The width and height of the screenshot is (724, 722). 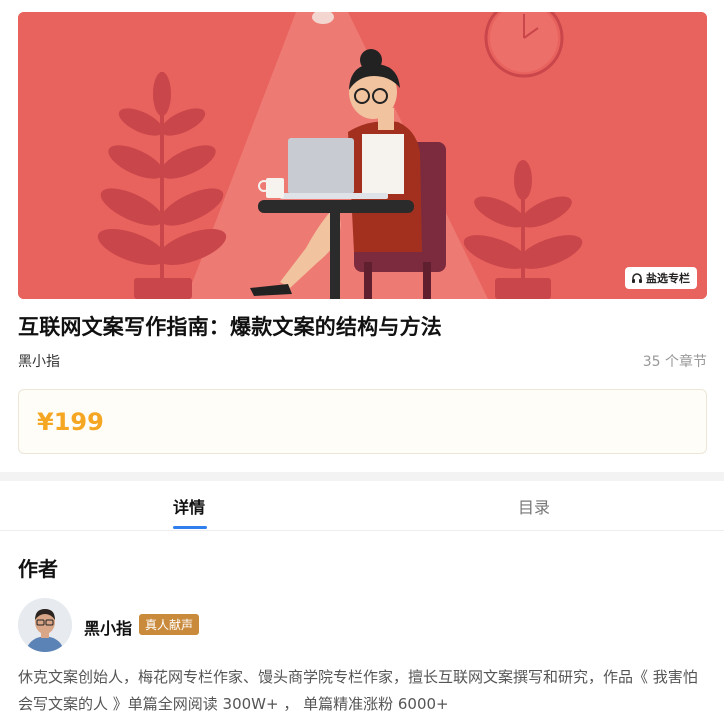 I want to click on headphones-icon, so click(x=637, y=278).